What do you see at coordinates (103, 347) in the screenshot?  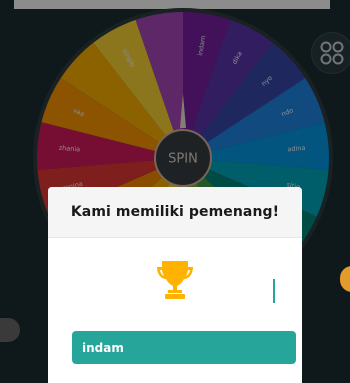 I see `winner-name: indam` at bounding box center [103, 347].